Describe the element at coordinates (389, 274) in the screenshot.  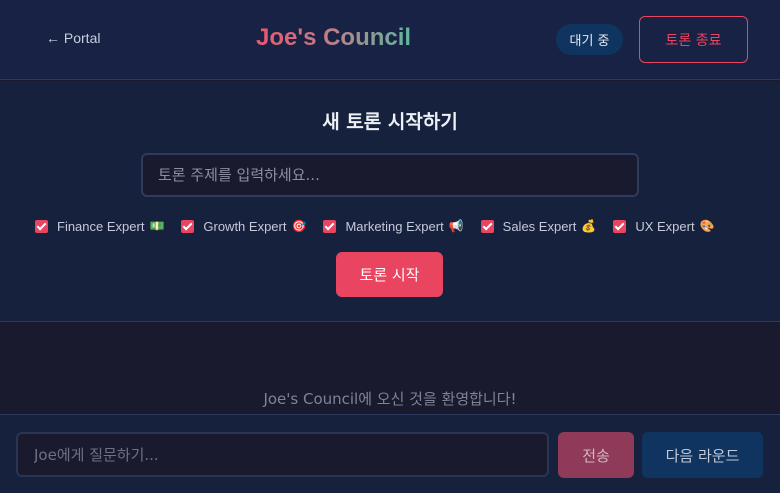
I see `start-debate-button: 토론 시작` at that location.